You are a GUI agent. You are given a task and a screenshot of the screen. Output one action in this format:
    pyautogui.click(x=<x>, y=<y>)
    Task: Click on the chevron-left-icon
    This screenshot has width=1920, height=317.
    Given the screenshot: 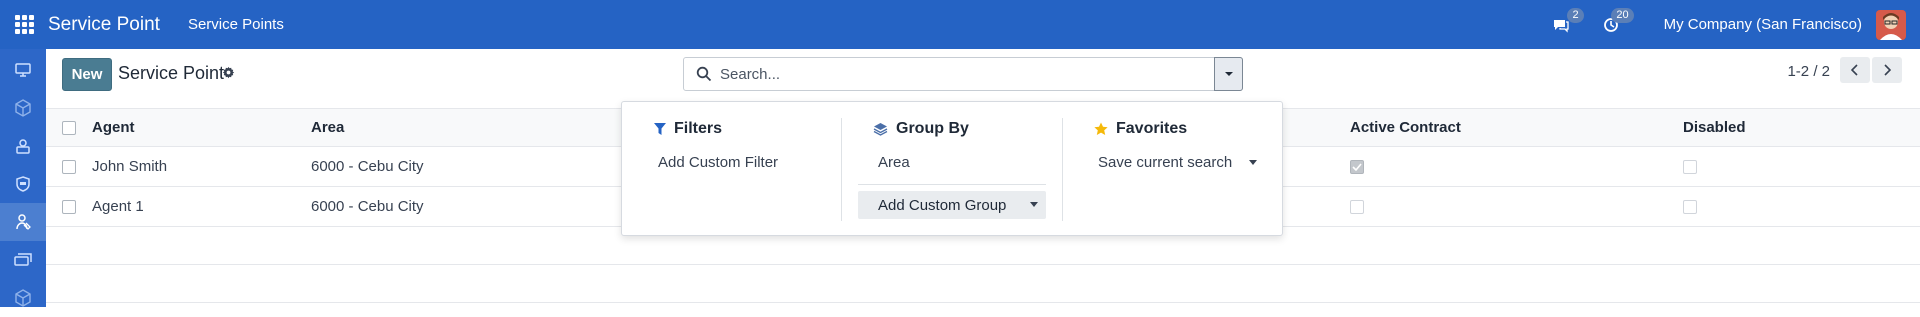 What is the action you would take?
    pyautogui.click(x=1854, y=70)
    